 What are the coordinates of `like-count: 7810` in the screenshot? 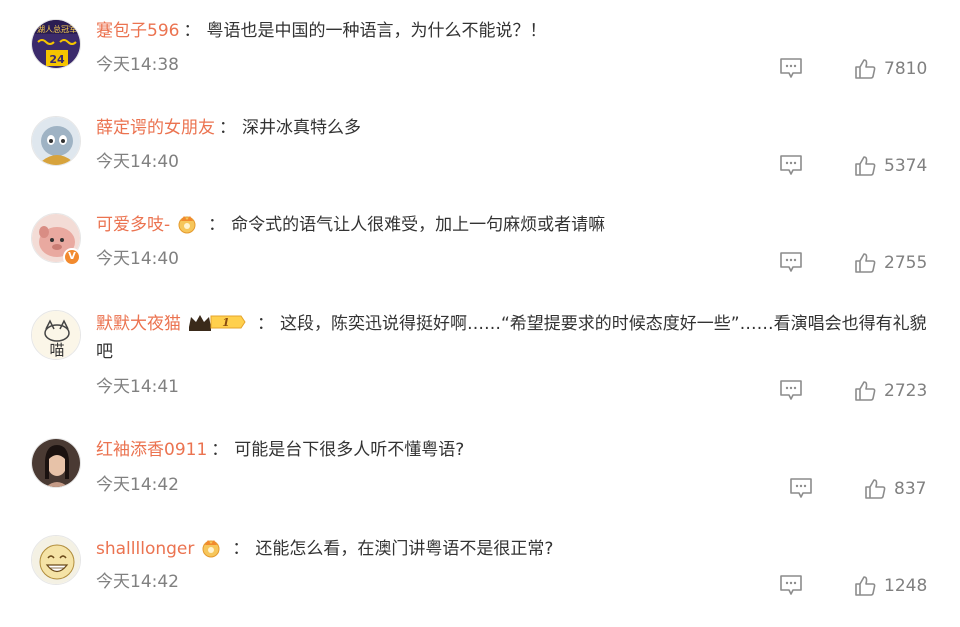 It's located at (906, 69).